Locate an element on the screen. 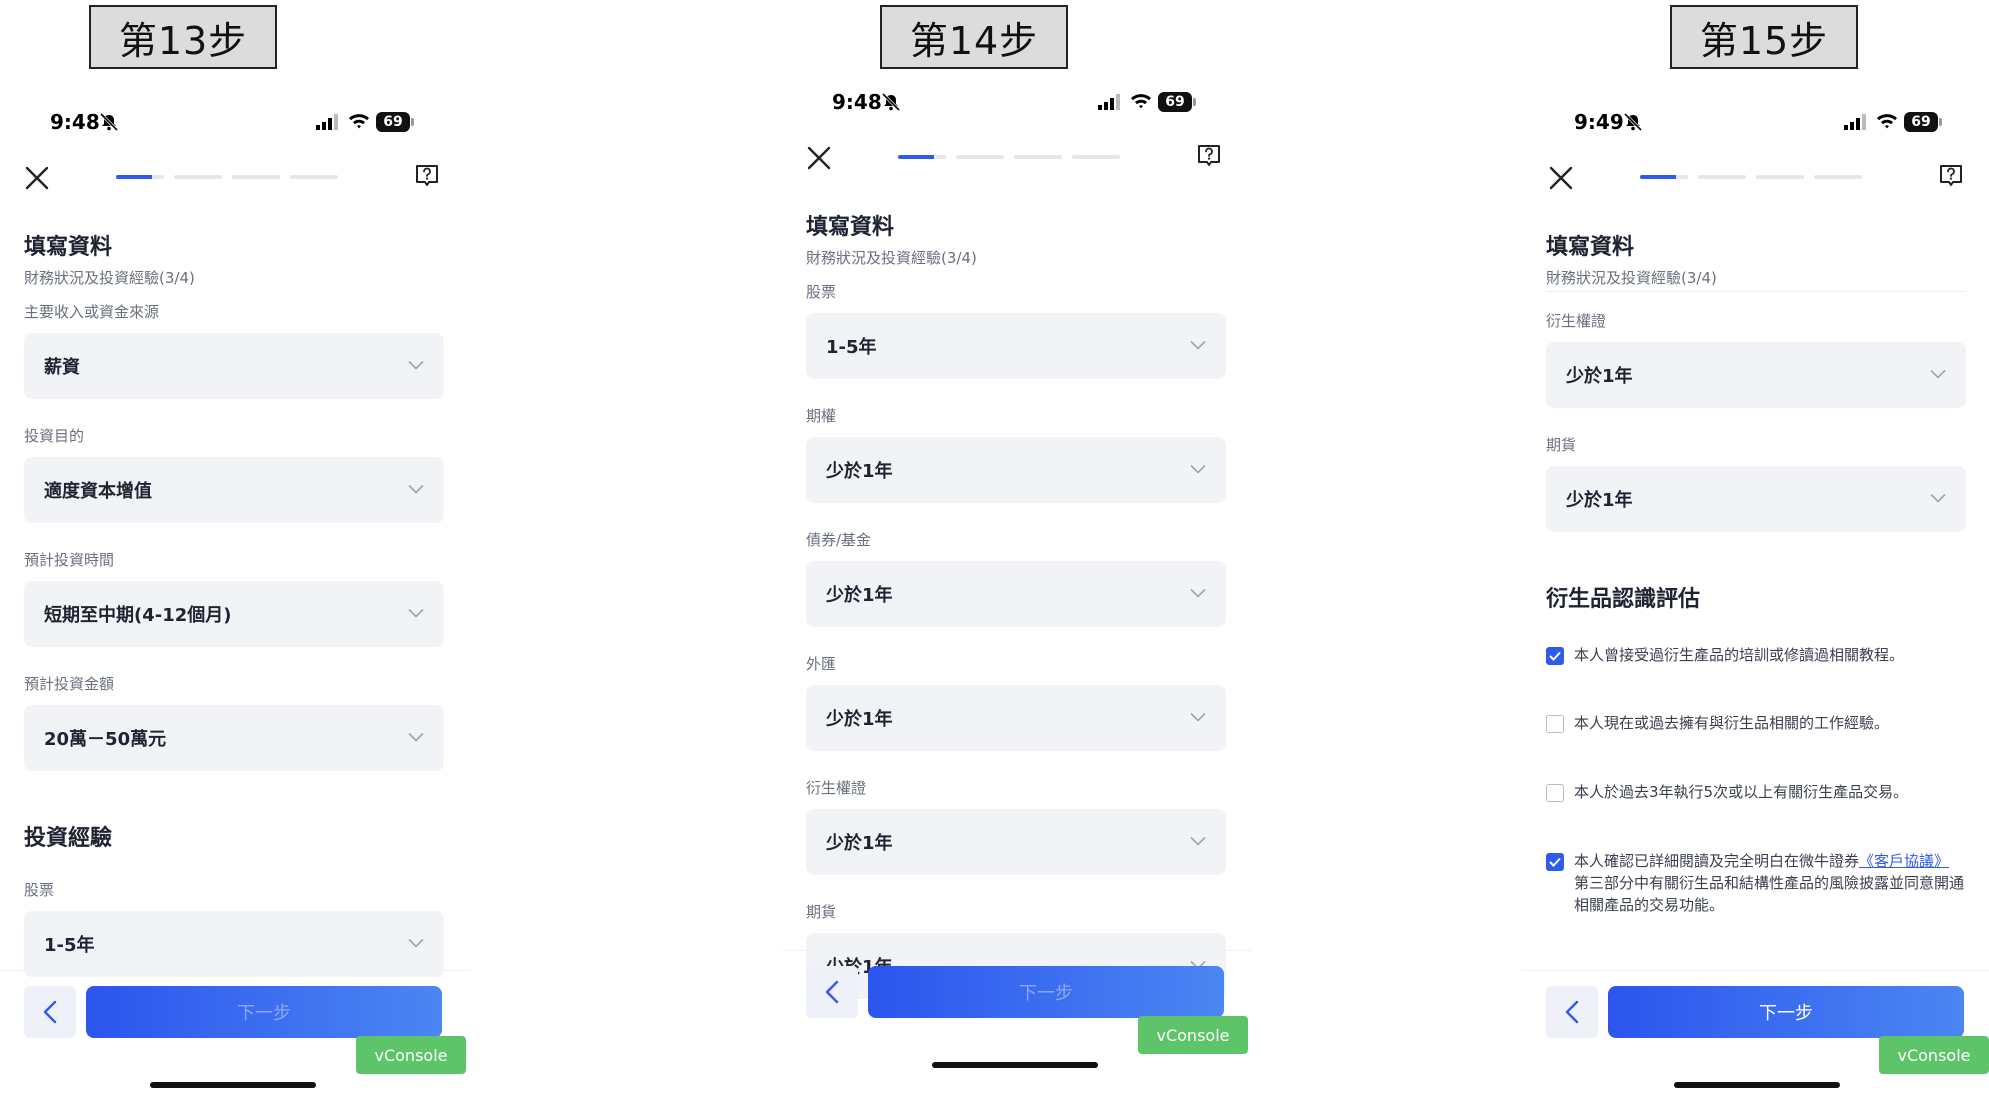  options-select: 少於1年 is located at coordinates (1016, 470).